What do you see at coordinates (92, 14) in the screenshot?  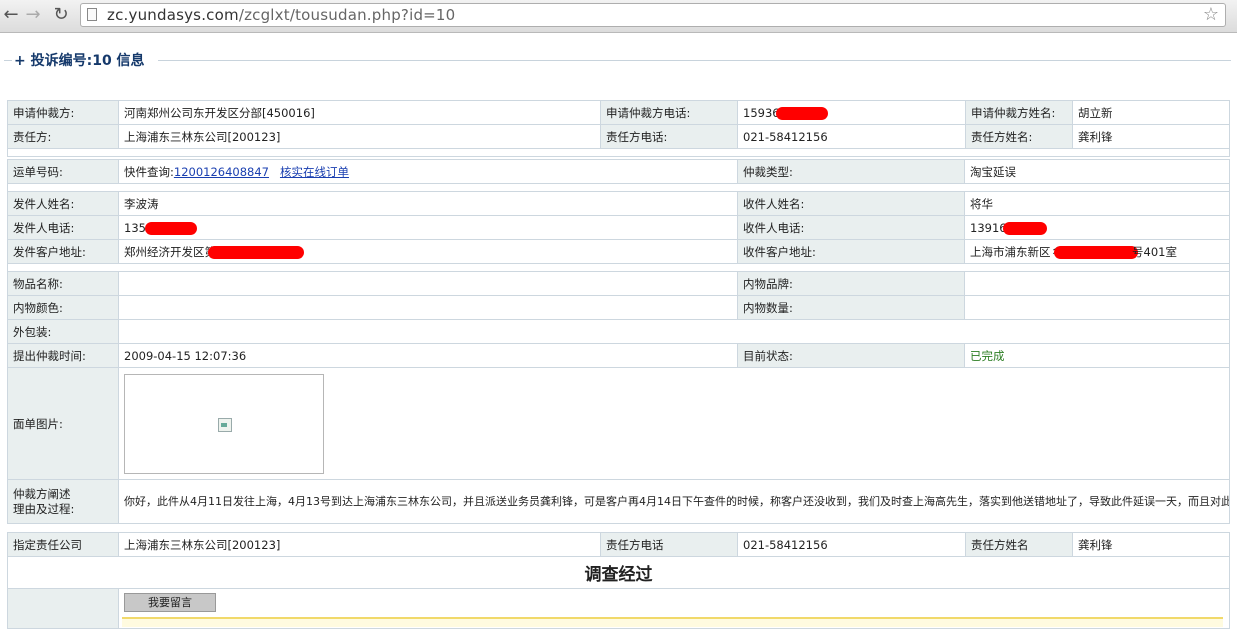 I see `page-icon` at bounding box center [92, 14].